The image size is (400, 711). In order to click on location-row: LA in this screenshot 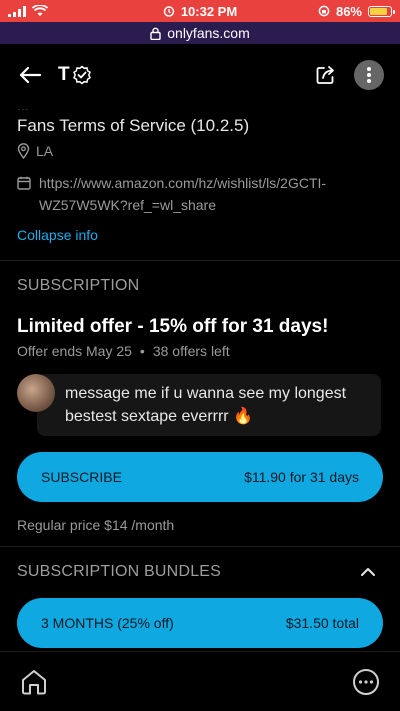, I will do `click(35, 151)`.